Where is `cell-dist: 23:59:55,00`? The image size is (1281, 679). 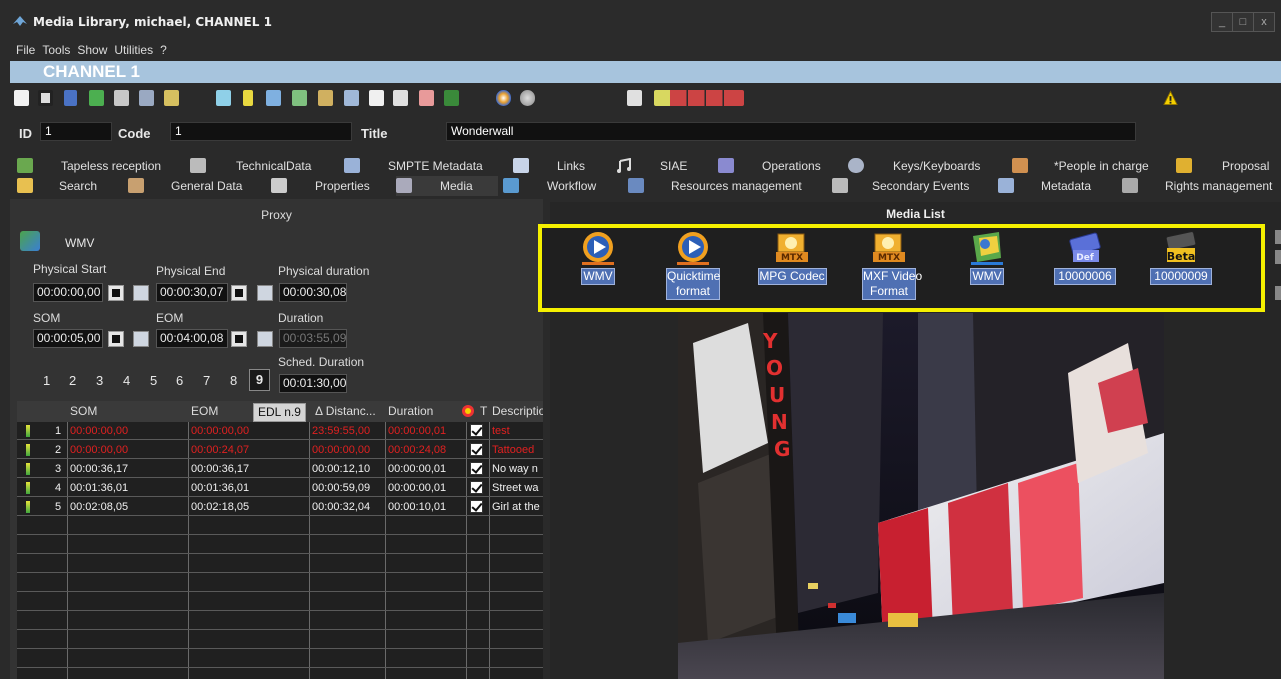 cell-dist: 23:59:55,00 is located at coordinates (347, 431).